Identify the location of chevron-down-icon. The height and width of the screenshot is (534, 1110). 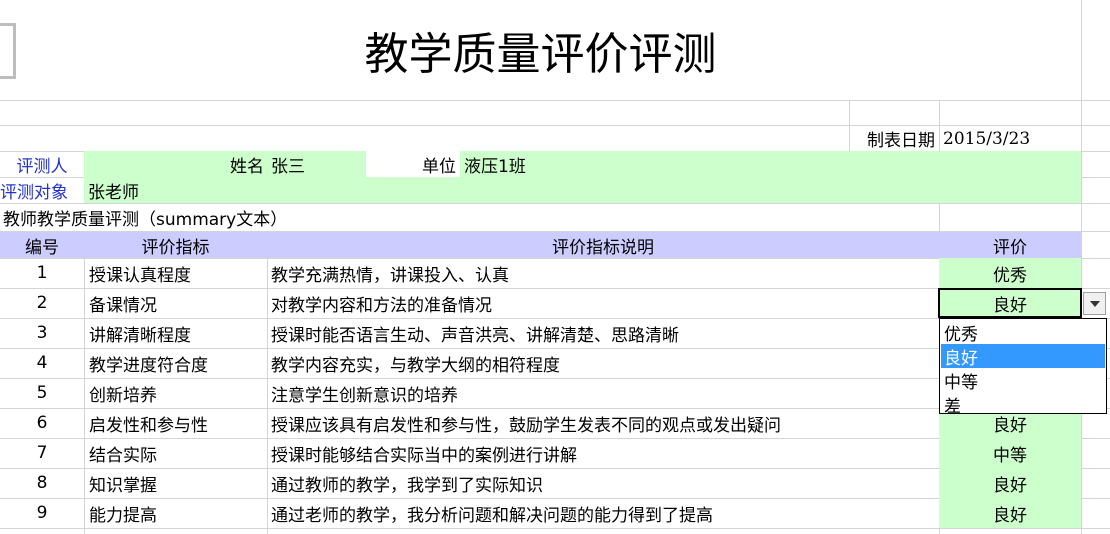
(1094, 303).